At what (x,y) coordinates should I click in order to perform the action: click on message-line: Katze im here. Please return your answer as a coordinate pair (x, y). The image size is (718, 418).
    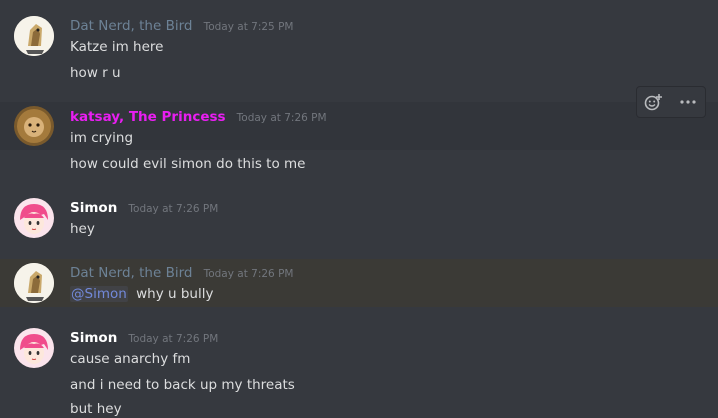
    Looking at the image, I should click on (117, 47).